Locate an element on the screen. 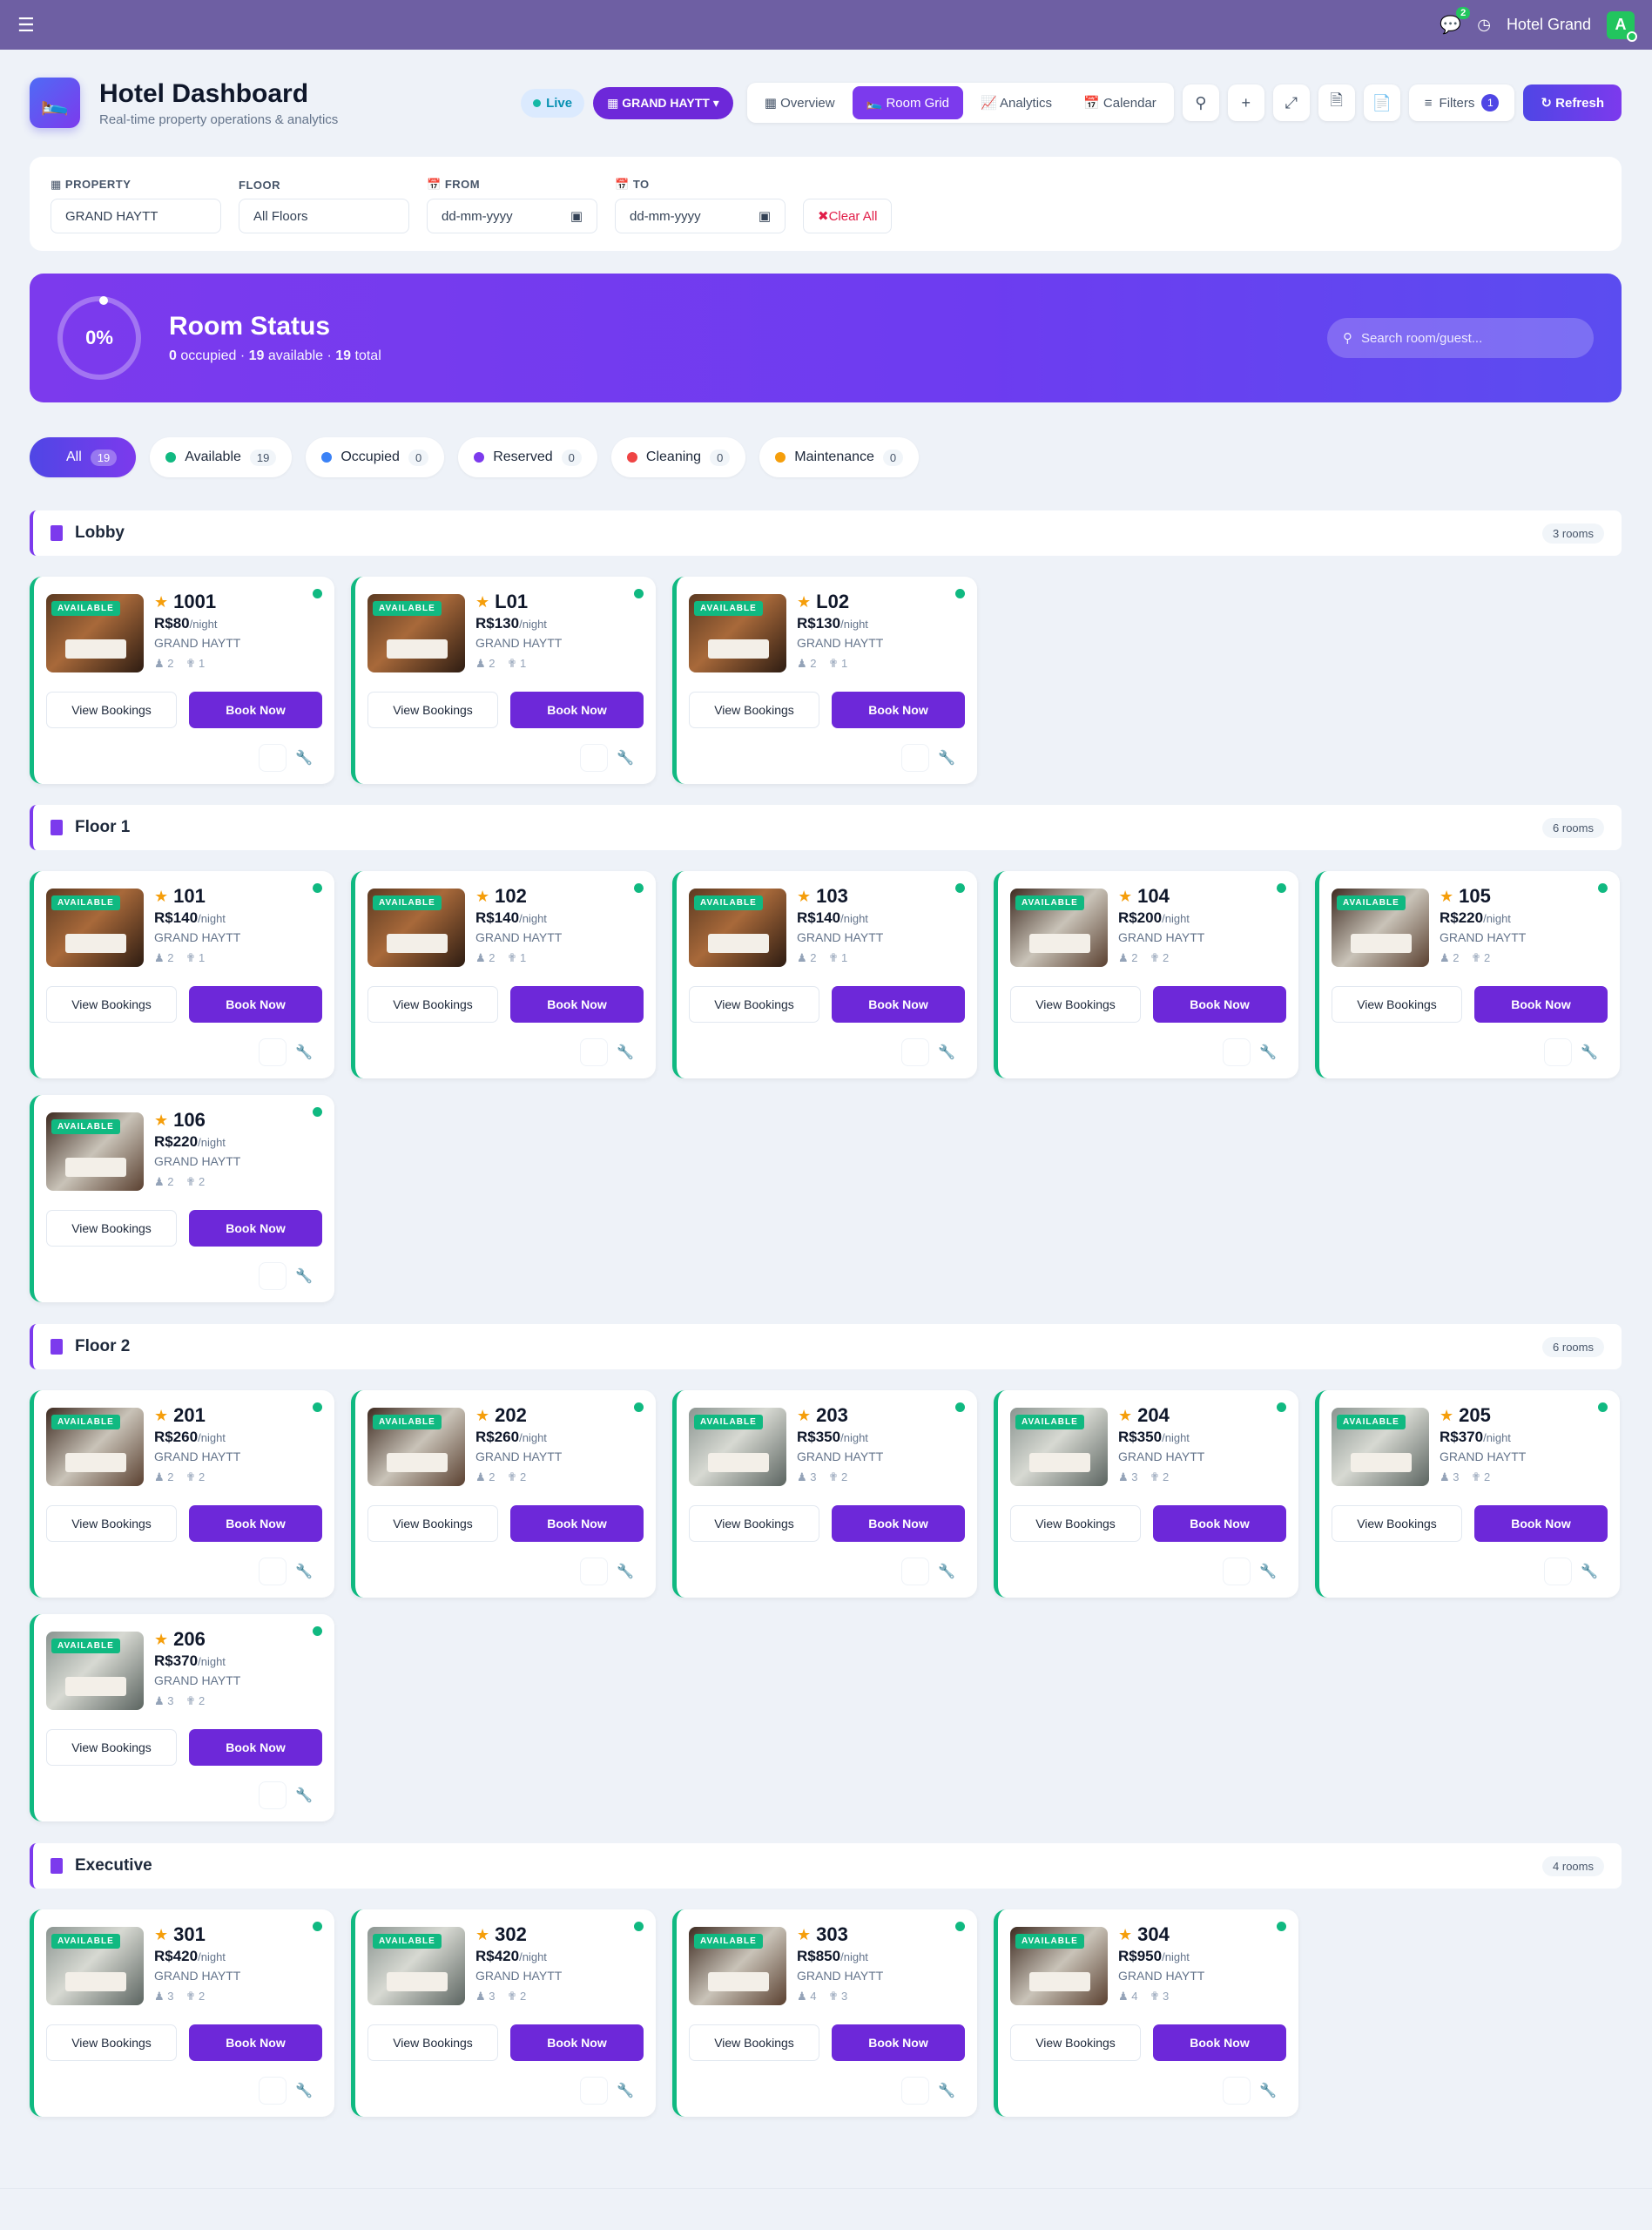  floor-select: All Floors is located at coordinates (324, 216).